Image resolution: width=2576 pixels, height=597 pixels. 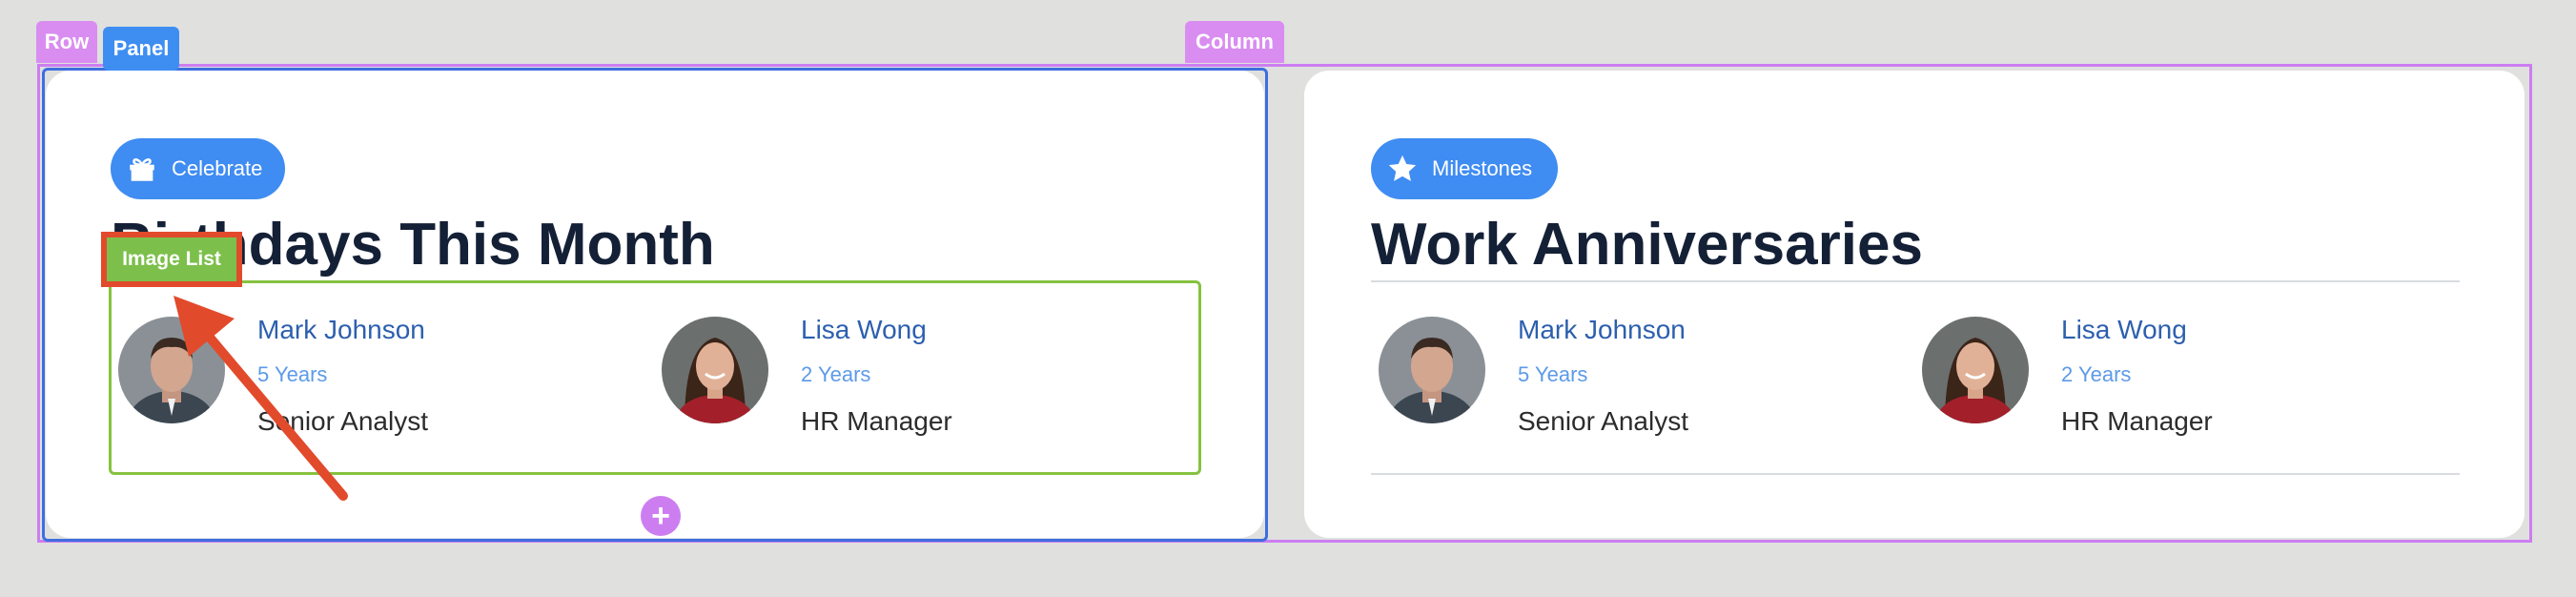 What do you see at coordinates (1647, 245) in the screenshot?
I see `anniversaries-title: Work Anniversaries` at bounding box center [1647, 245].